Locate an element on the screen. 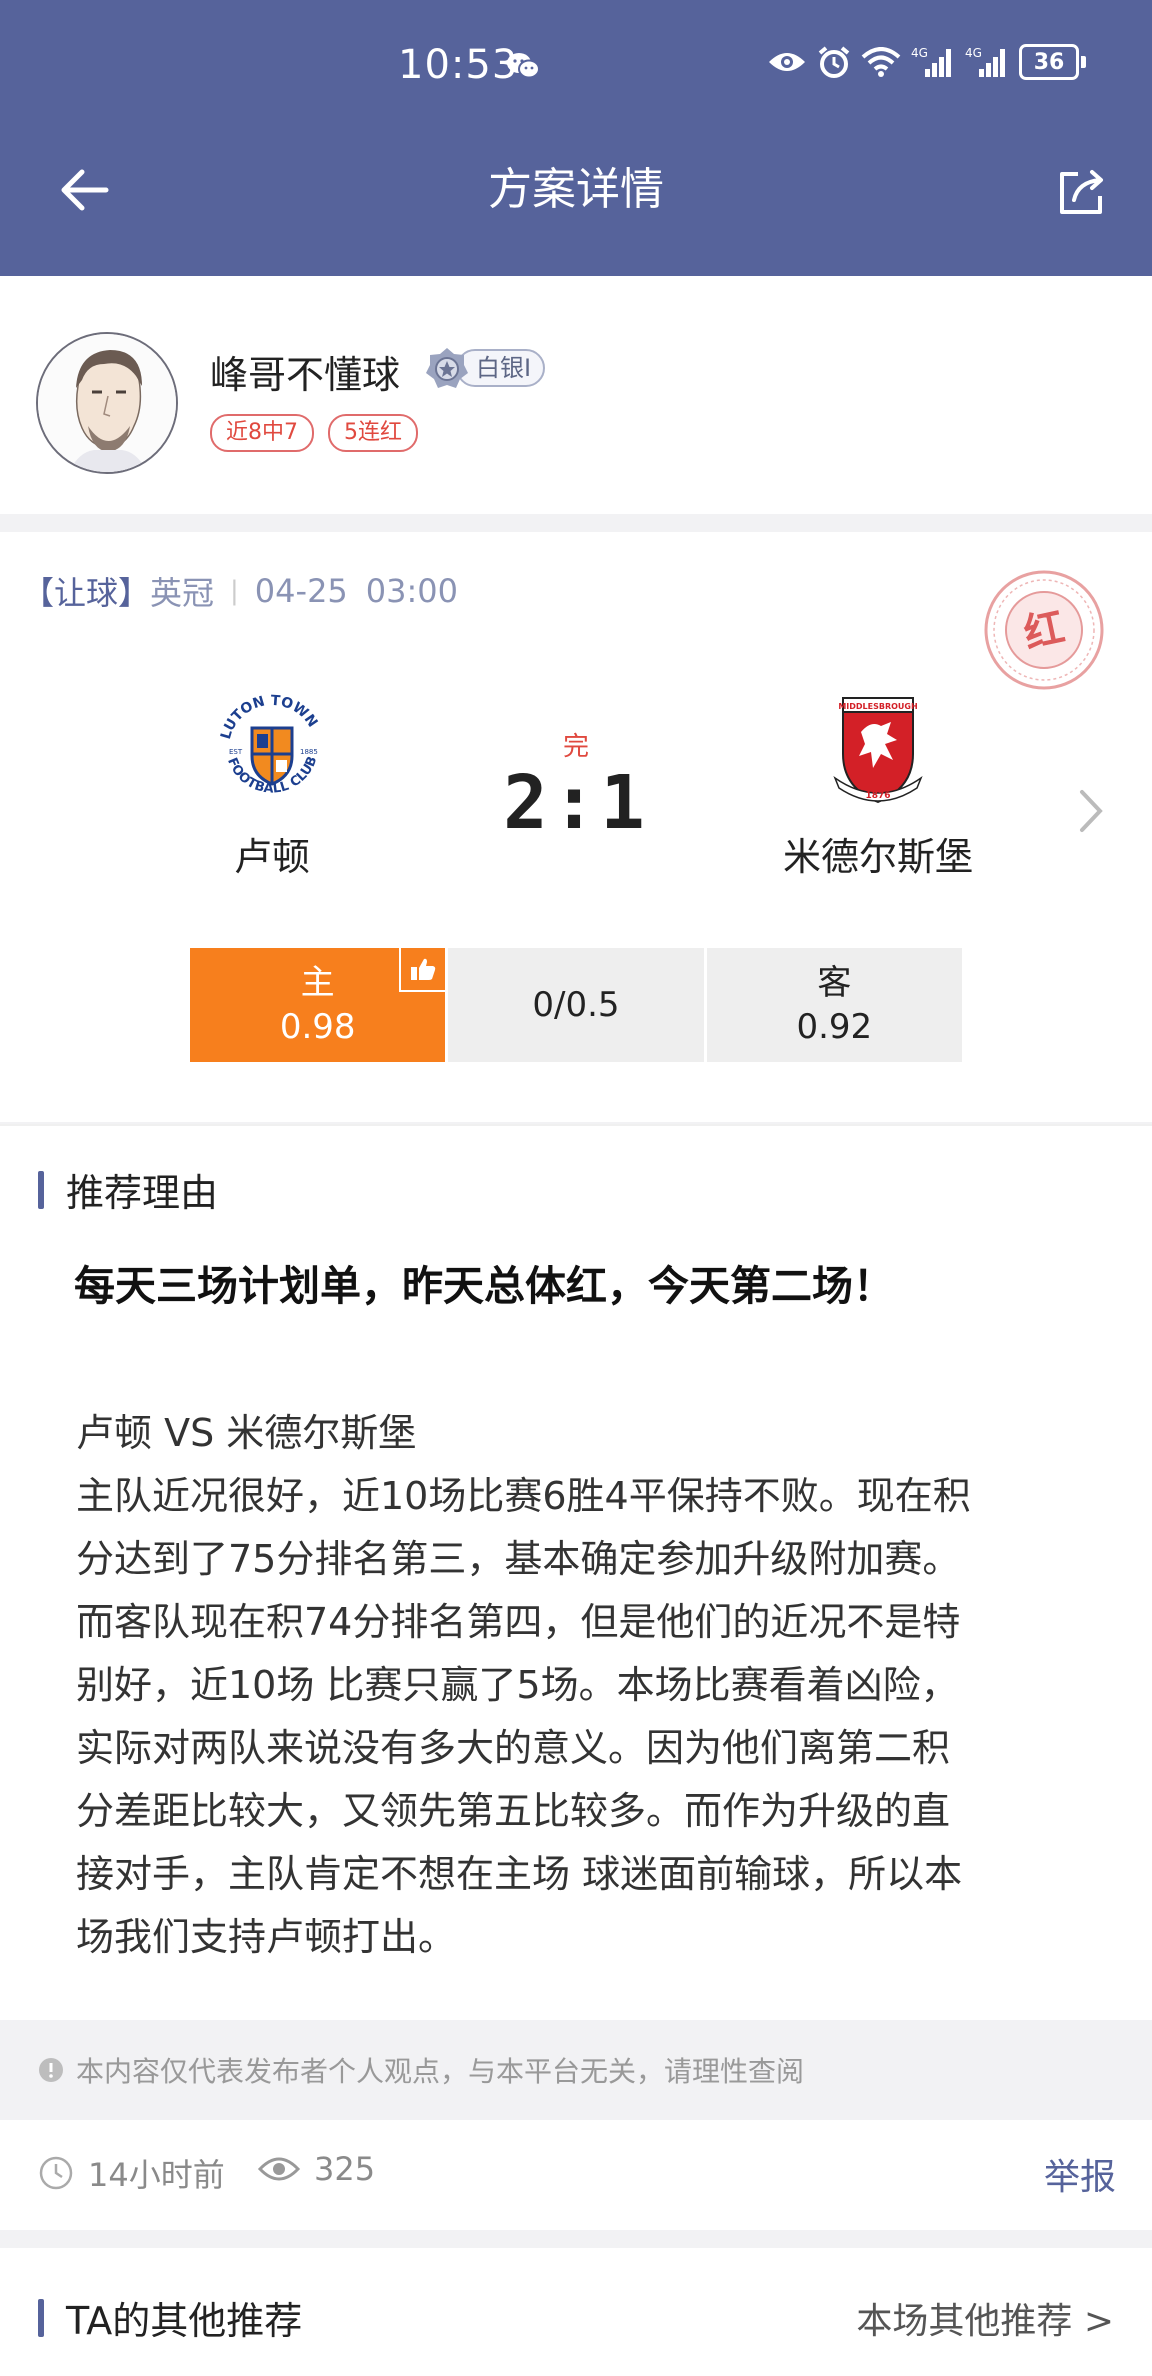  reason-line: 而客队现在积74分排名第四，但是他们的近况不是特 is located at coordinates (518, 1622).